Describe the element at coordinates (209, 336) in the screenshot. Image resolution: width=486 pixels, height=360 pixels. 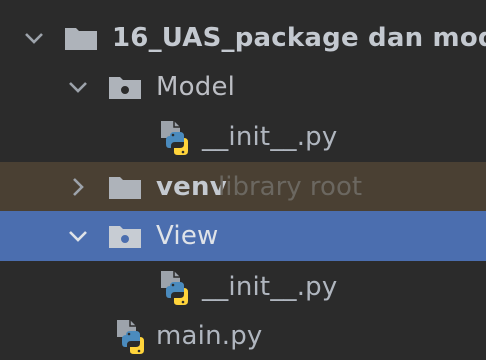
I see `tree-label-main: main.py` at that location.